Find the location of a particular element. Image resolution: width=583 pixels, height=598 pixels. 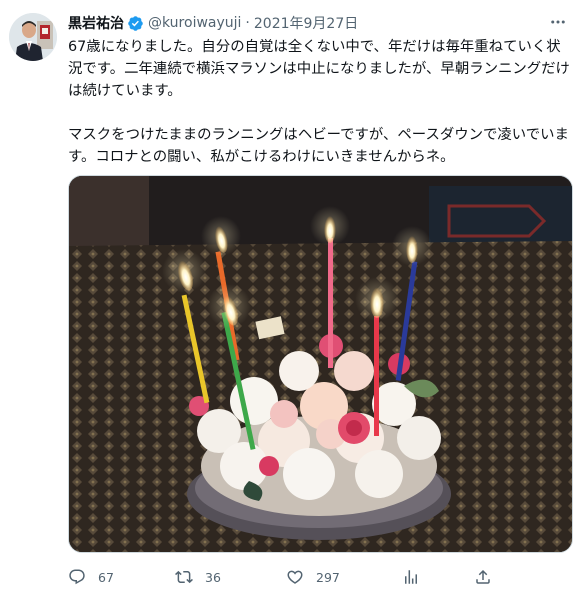

more-options-button is located at coordinates (558, 22).